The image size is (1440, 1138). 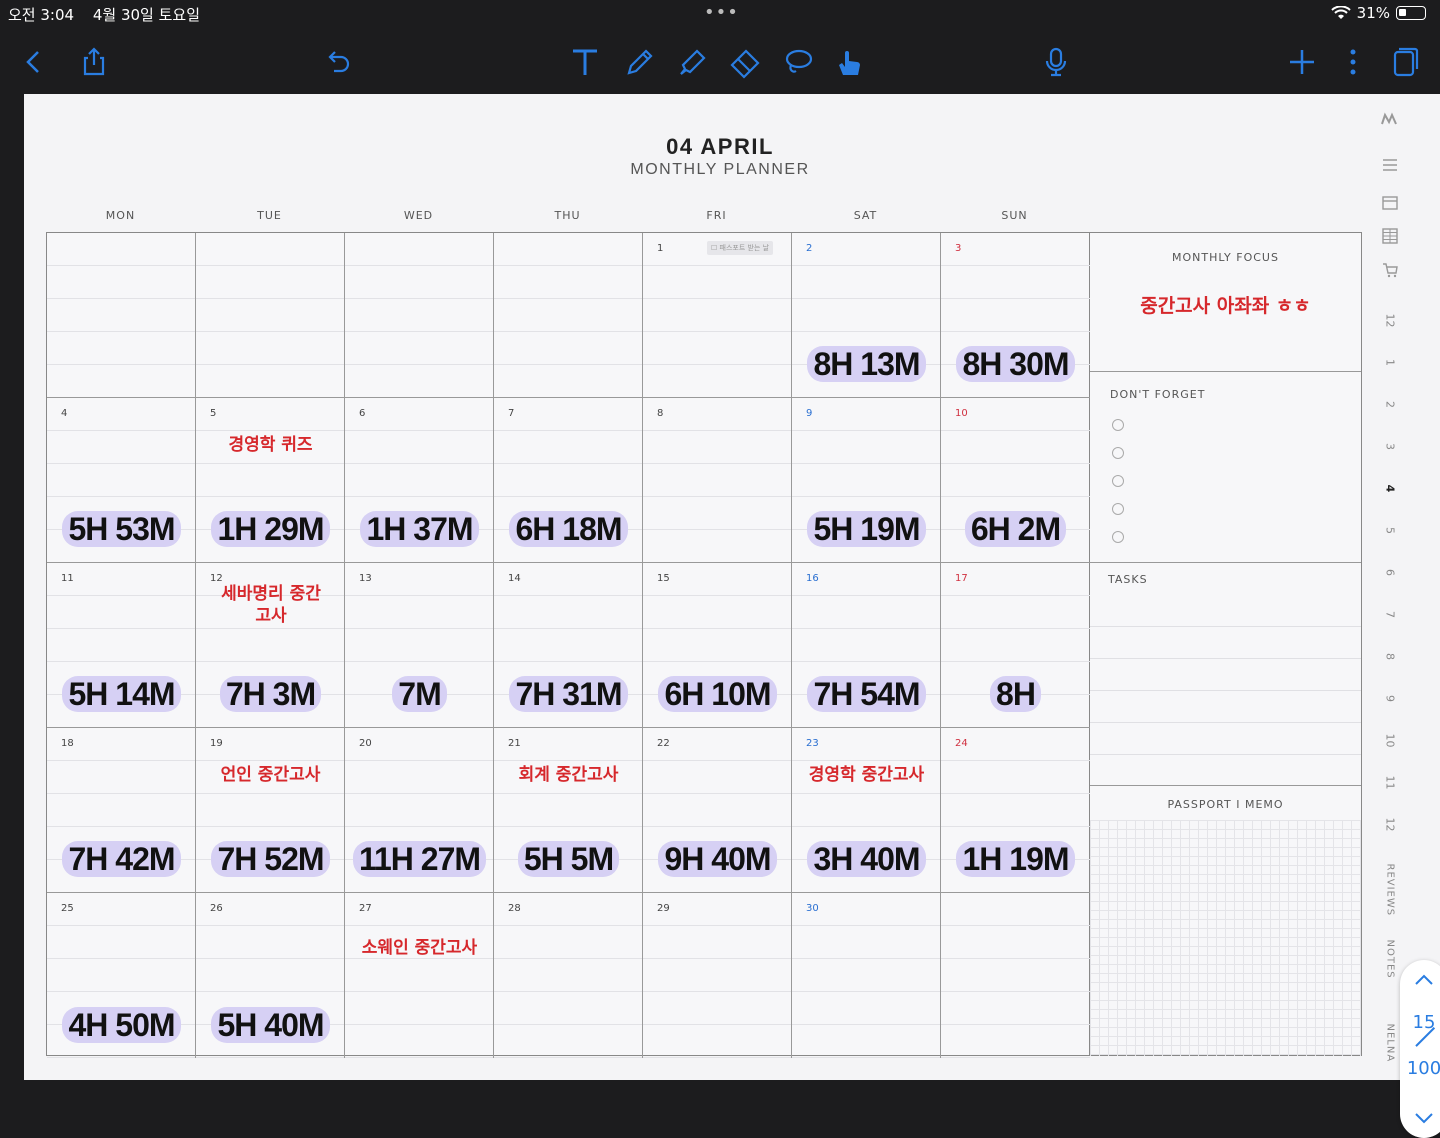 What do you see at coordinates (270, 480) in the screenshot?
I see `day-cell: 5 경영학 퀴즈 1H 29M` at bounding box center [270, 480].